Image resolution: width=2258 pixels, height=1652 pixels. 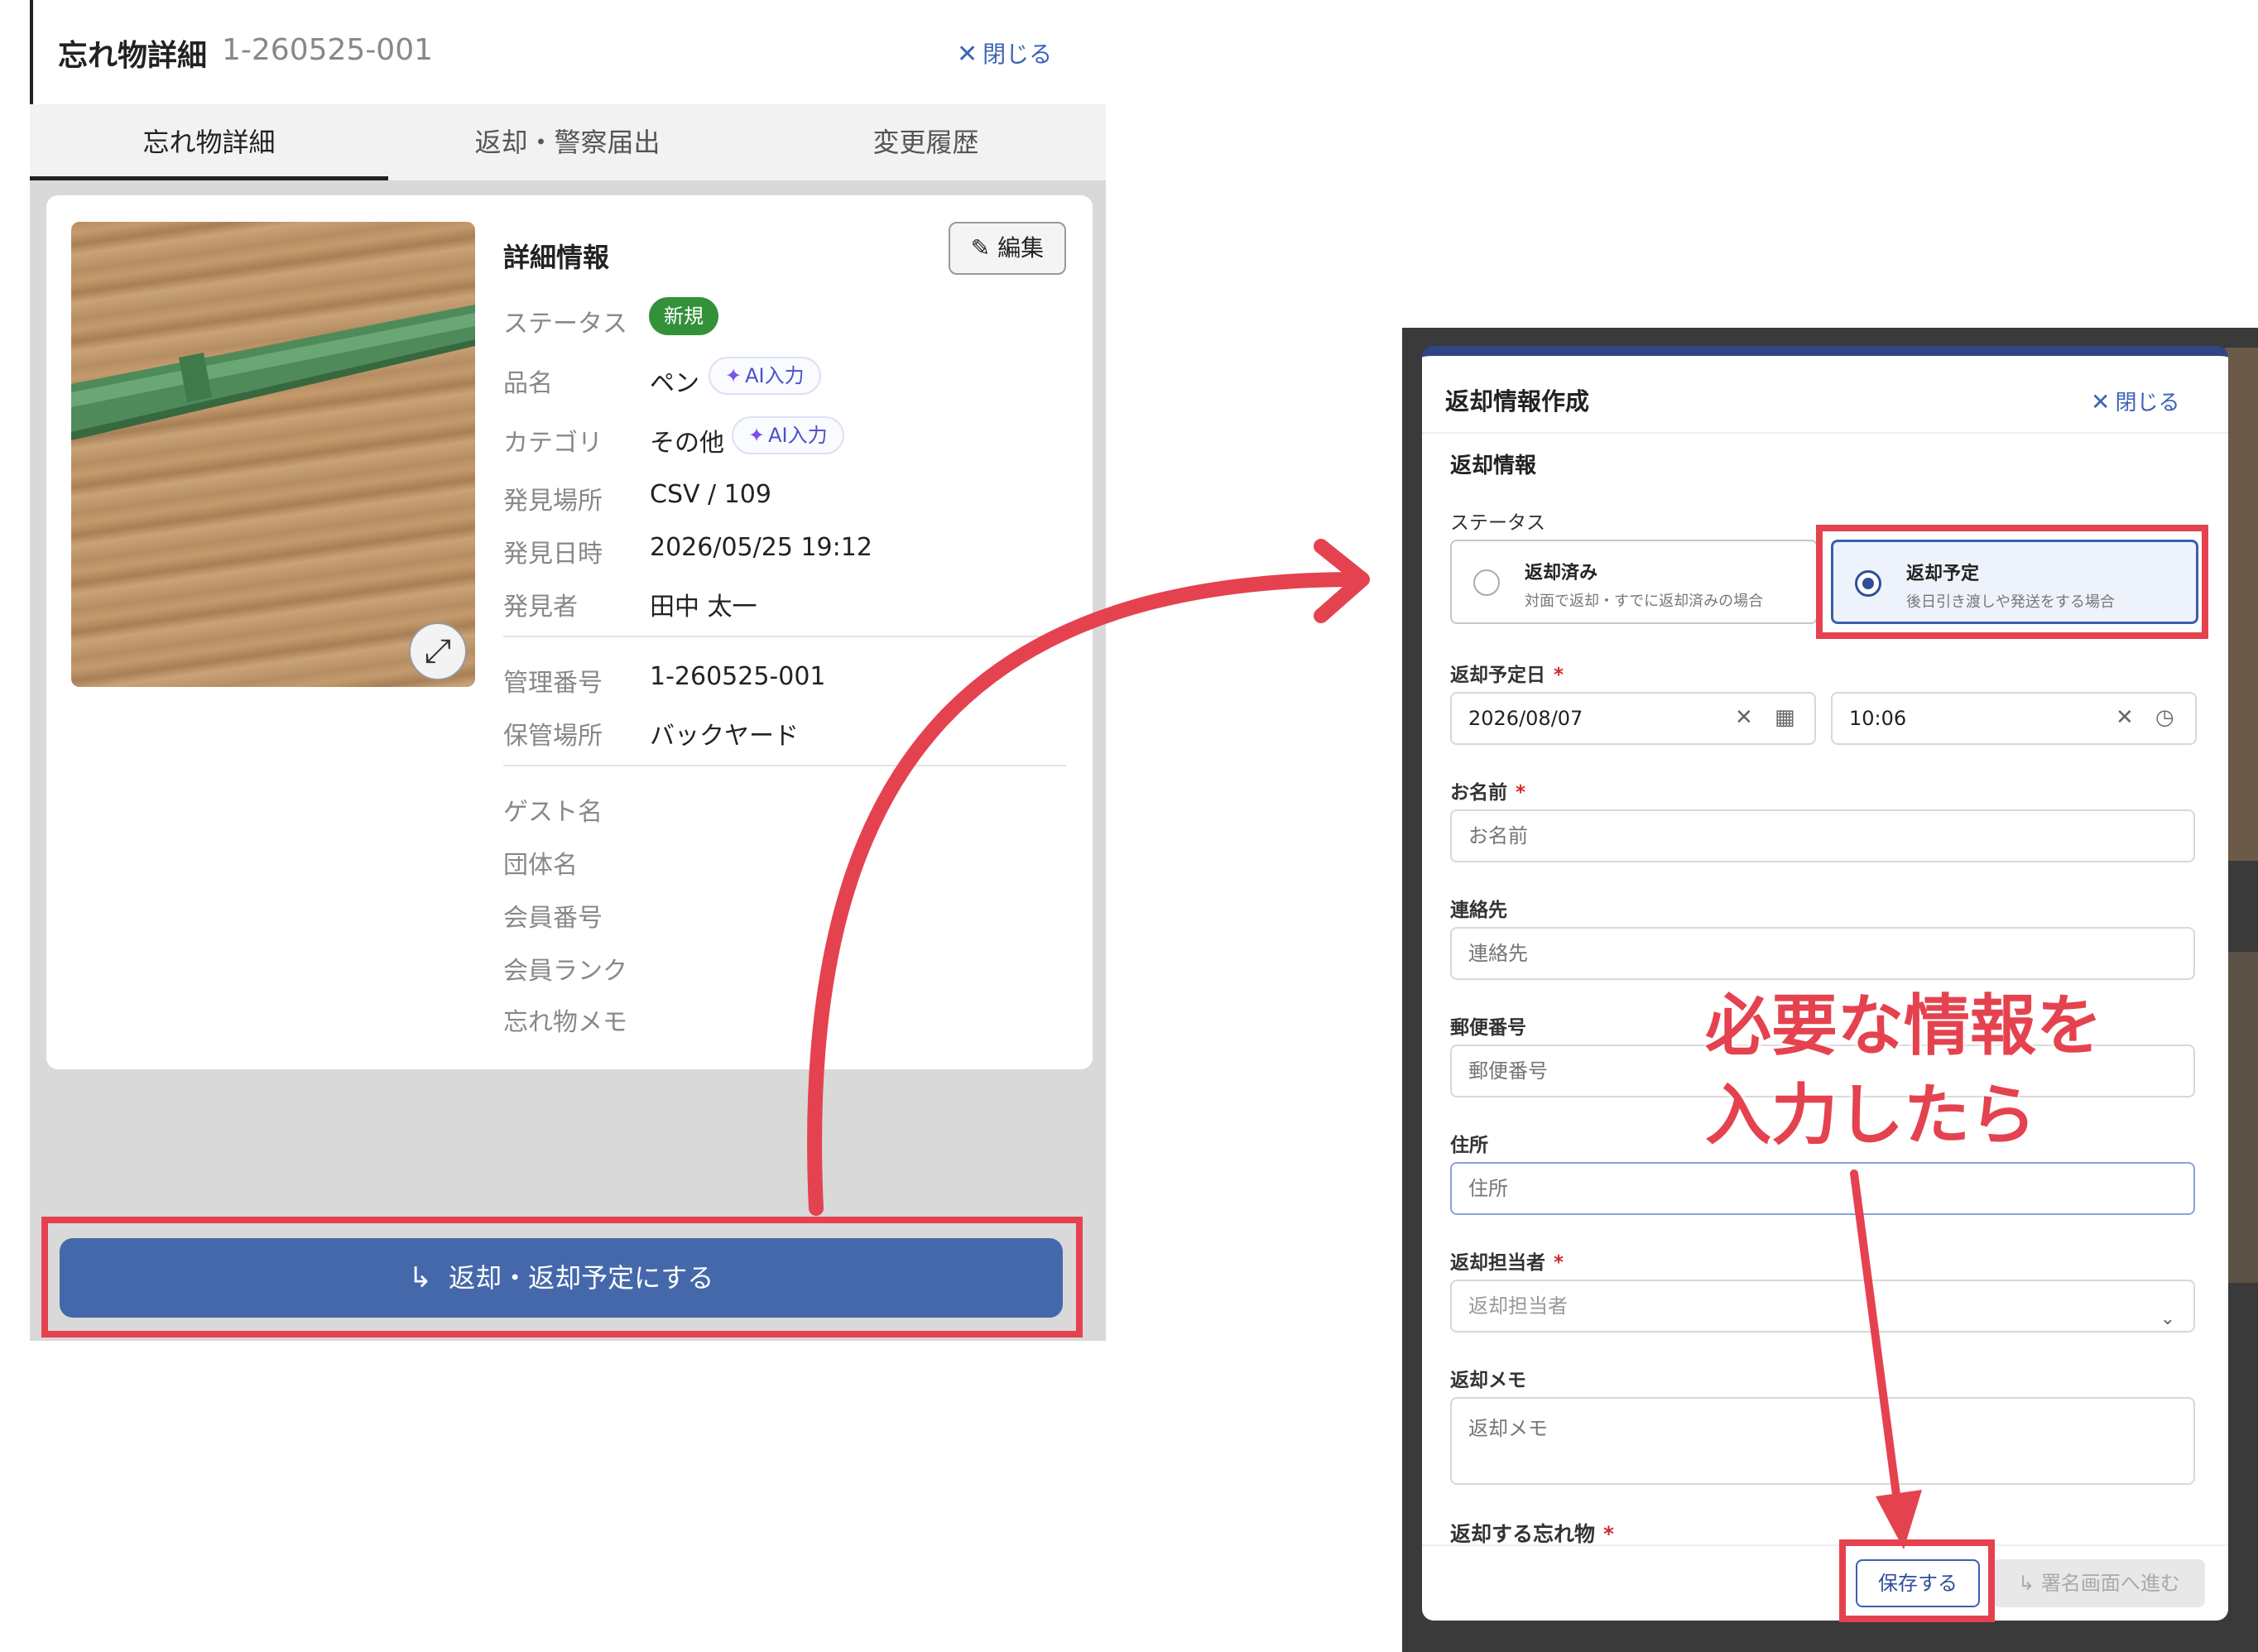 I want to click on contact-input, so click(x=1822, y=954).